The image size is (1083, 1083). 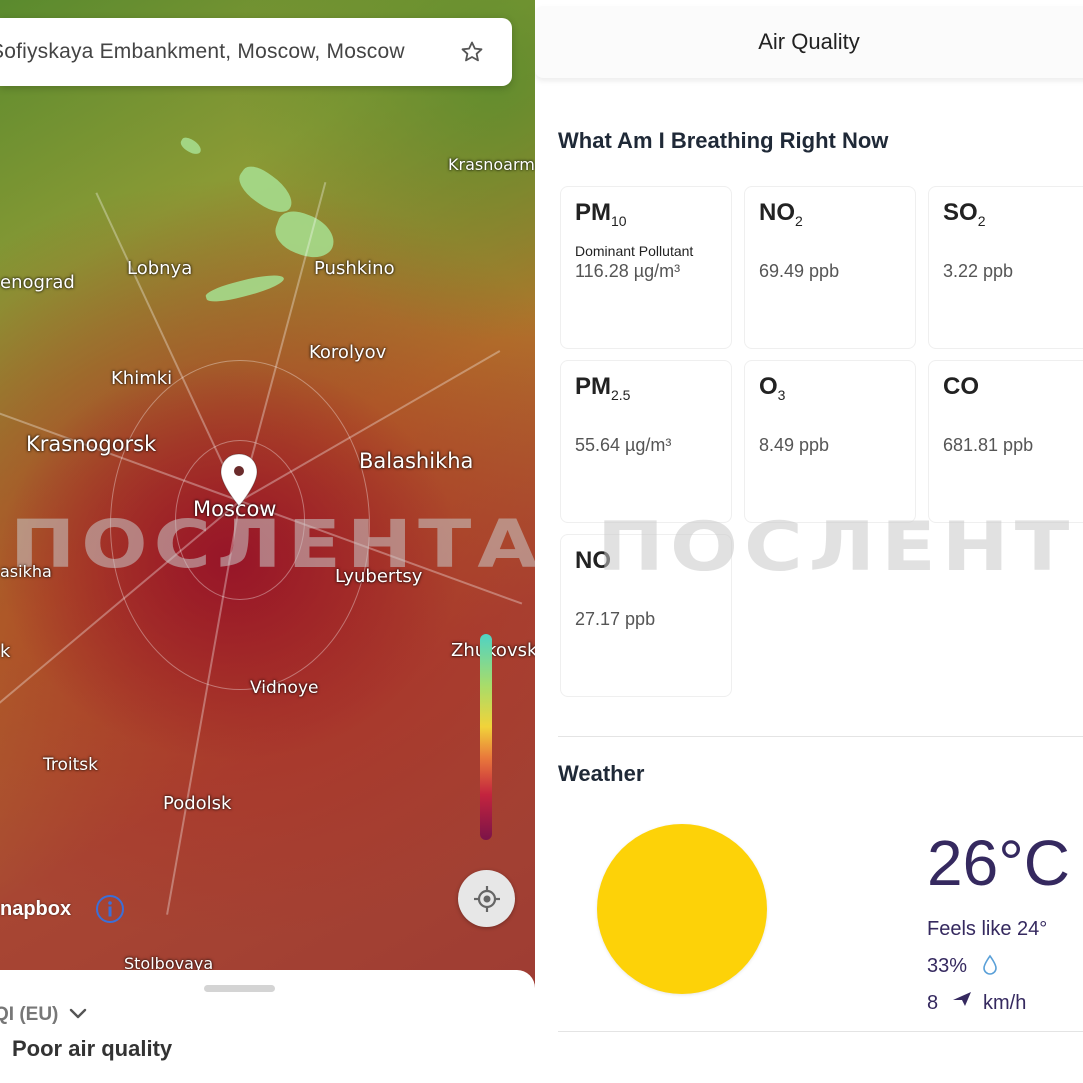 What do you see at coordinates (491, 164) in the screenshot?
I see `city-label-krasnoarmeysk: Krasnoarm` at bounding box center [491, 164].